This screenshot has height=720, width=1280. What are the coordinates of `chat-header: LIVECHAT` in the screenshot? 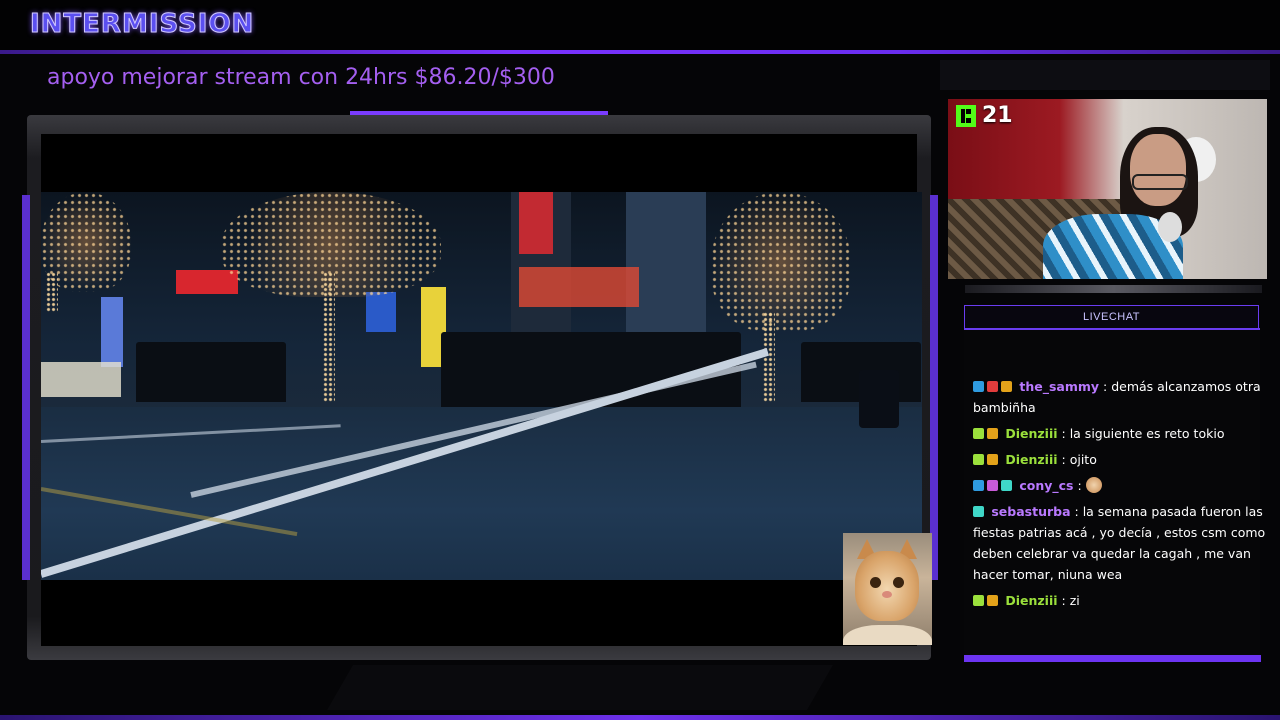 It's located at (1111, 317).